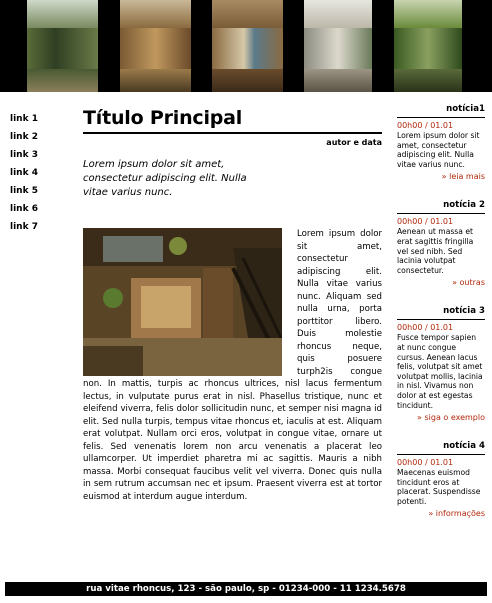 This screenshot has width=492, height=603. I want to click on nav-link-5: link 5, so click(40, 191).